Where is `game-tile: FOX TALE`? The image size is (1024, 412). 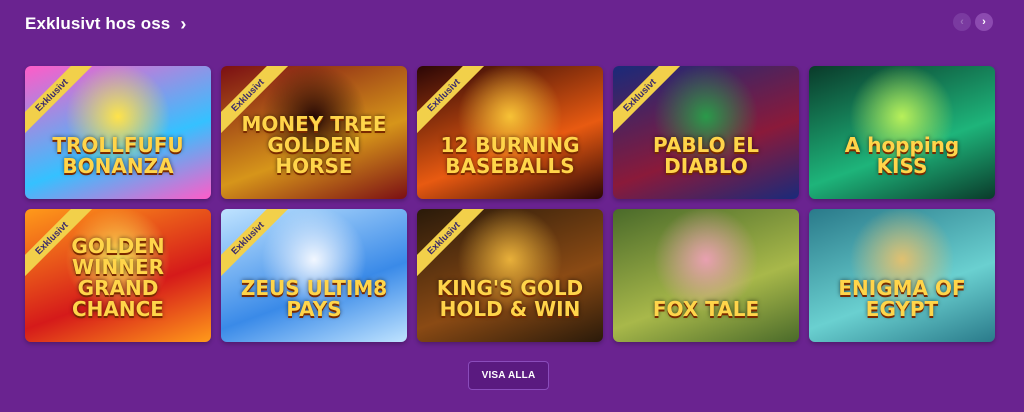
game-tile: FOX TALE is located at coordinates (706, 275).